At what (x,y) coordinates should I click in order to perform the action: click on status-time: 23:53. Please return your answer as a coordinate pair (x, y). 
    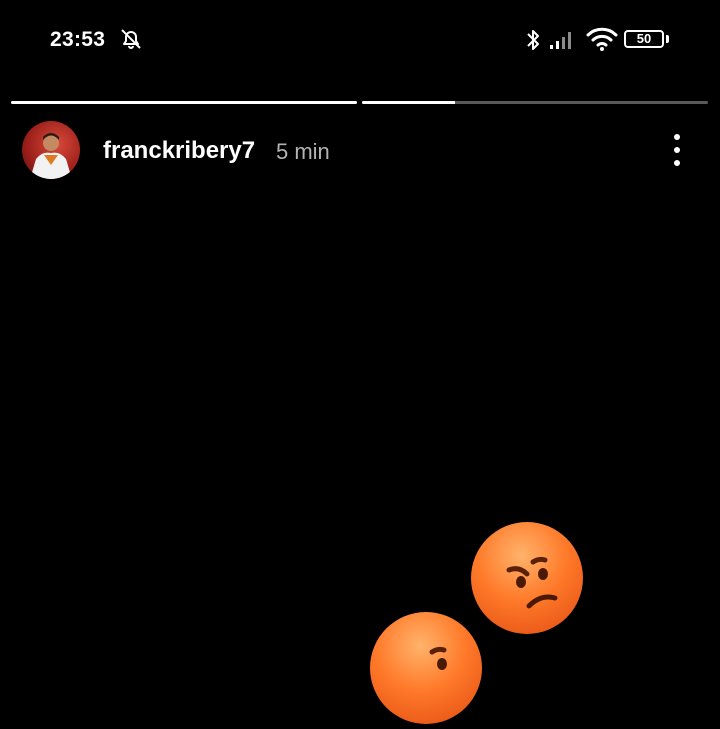
    Looking at the image, I should click on (78, 39).